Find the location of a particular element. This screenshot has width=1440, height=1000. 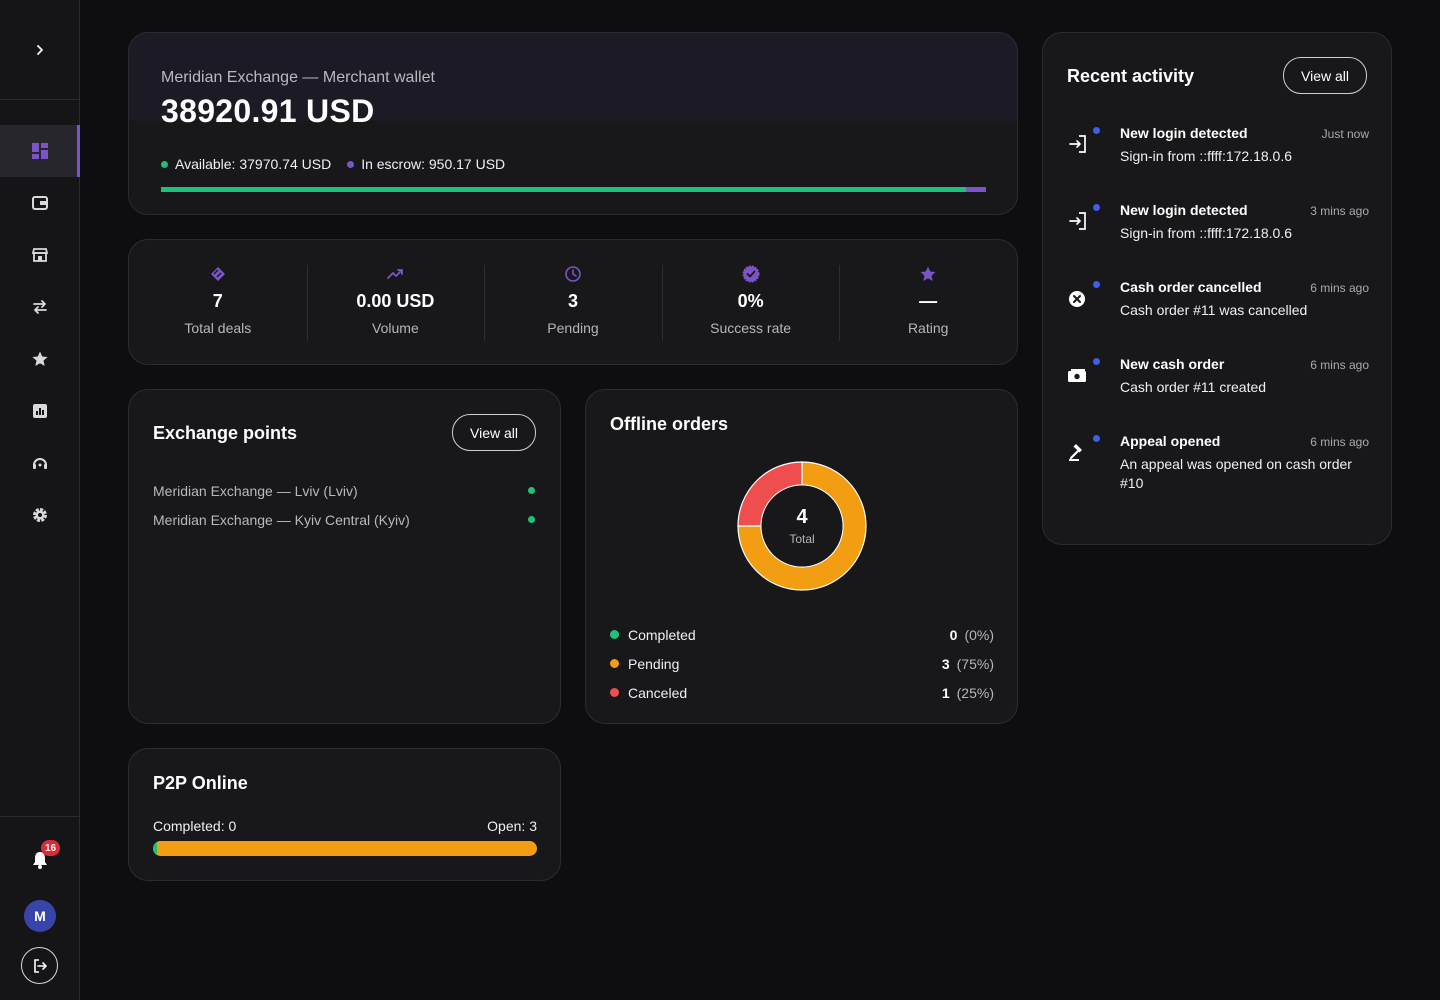

diamond-icon is located at coordinates (217, 274).